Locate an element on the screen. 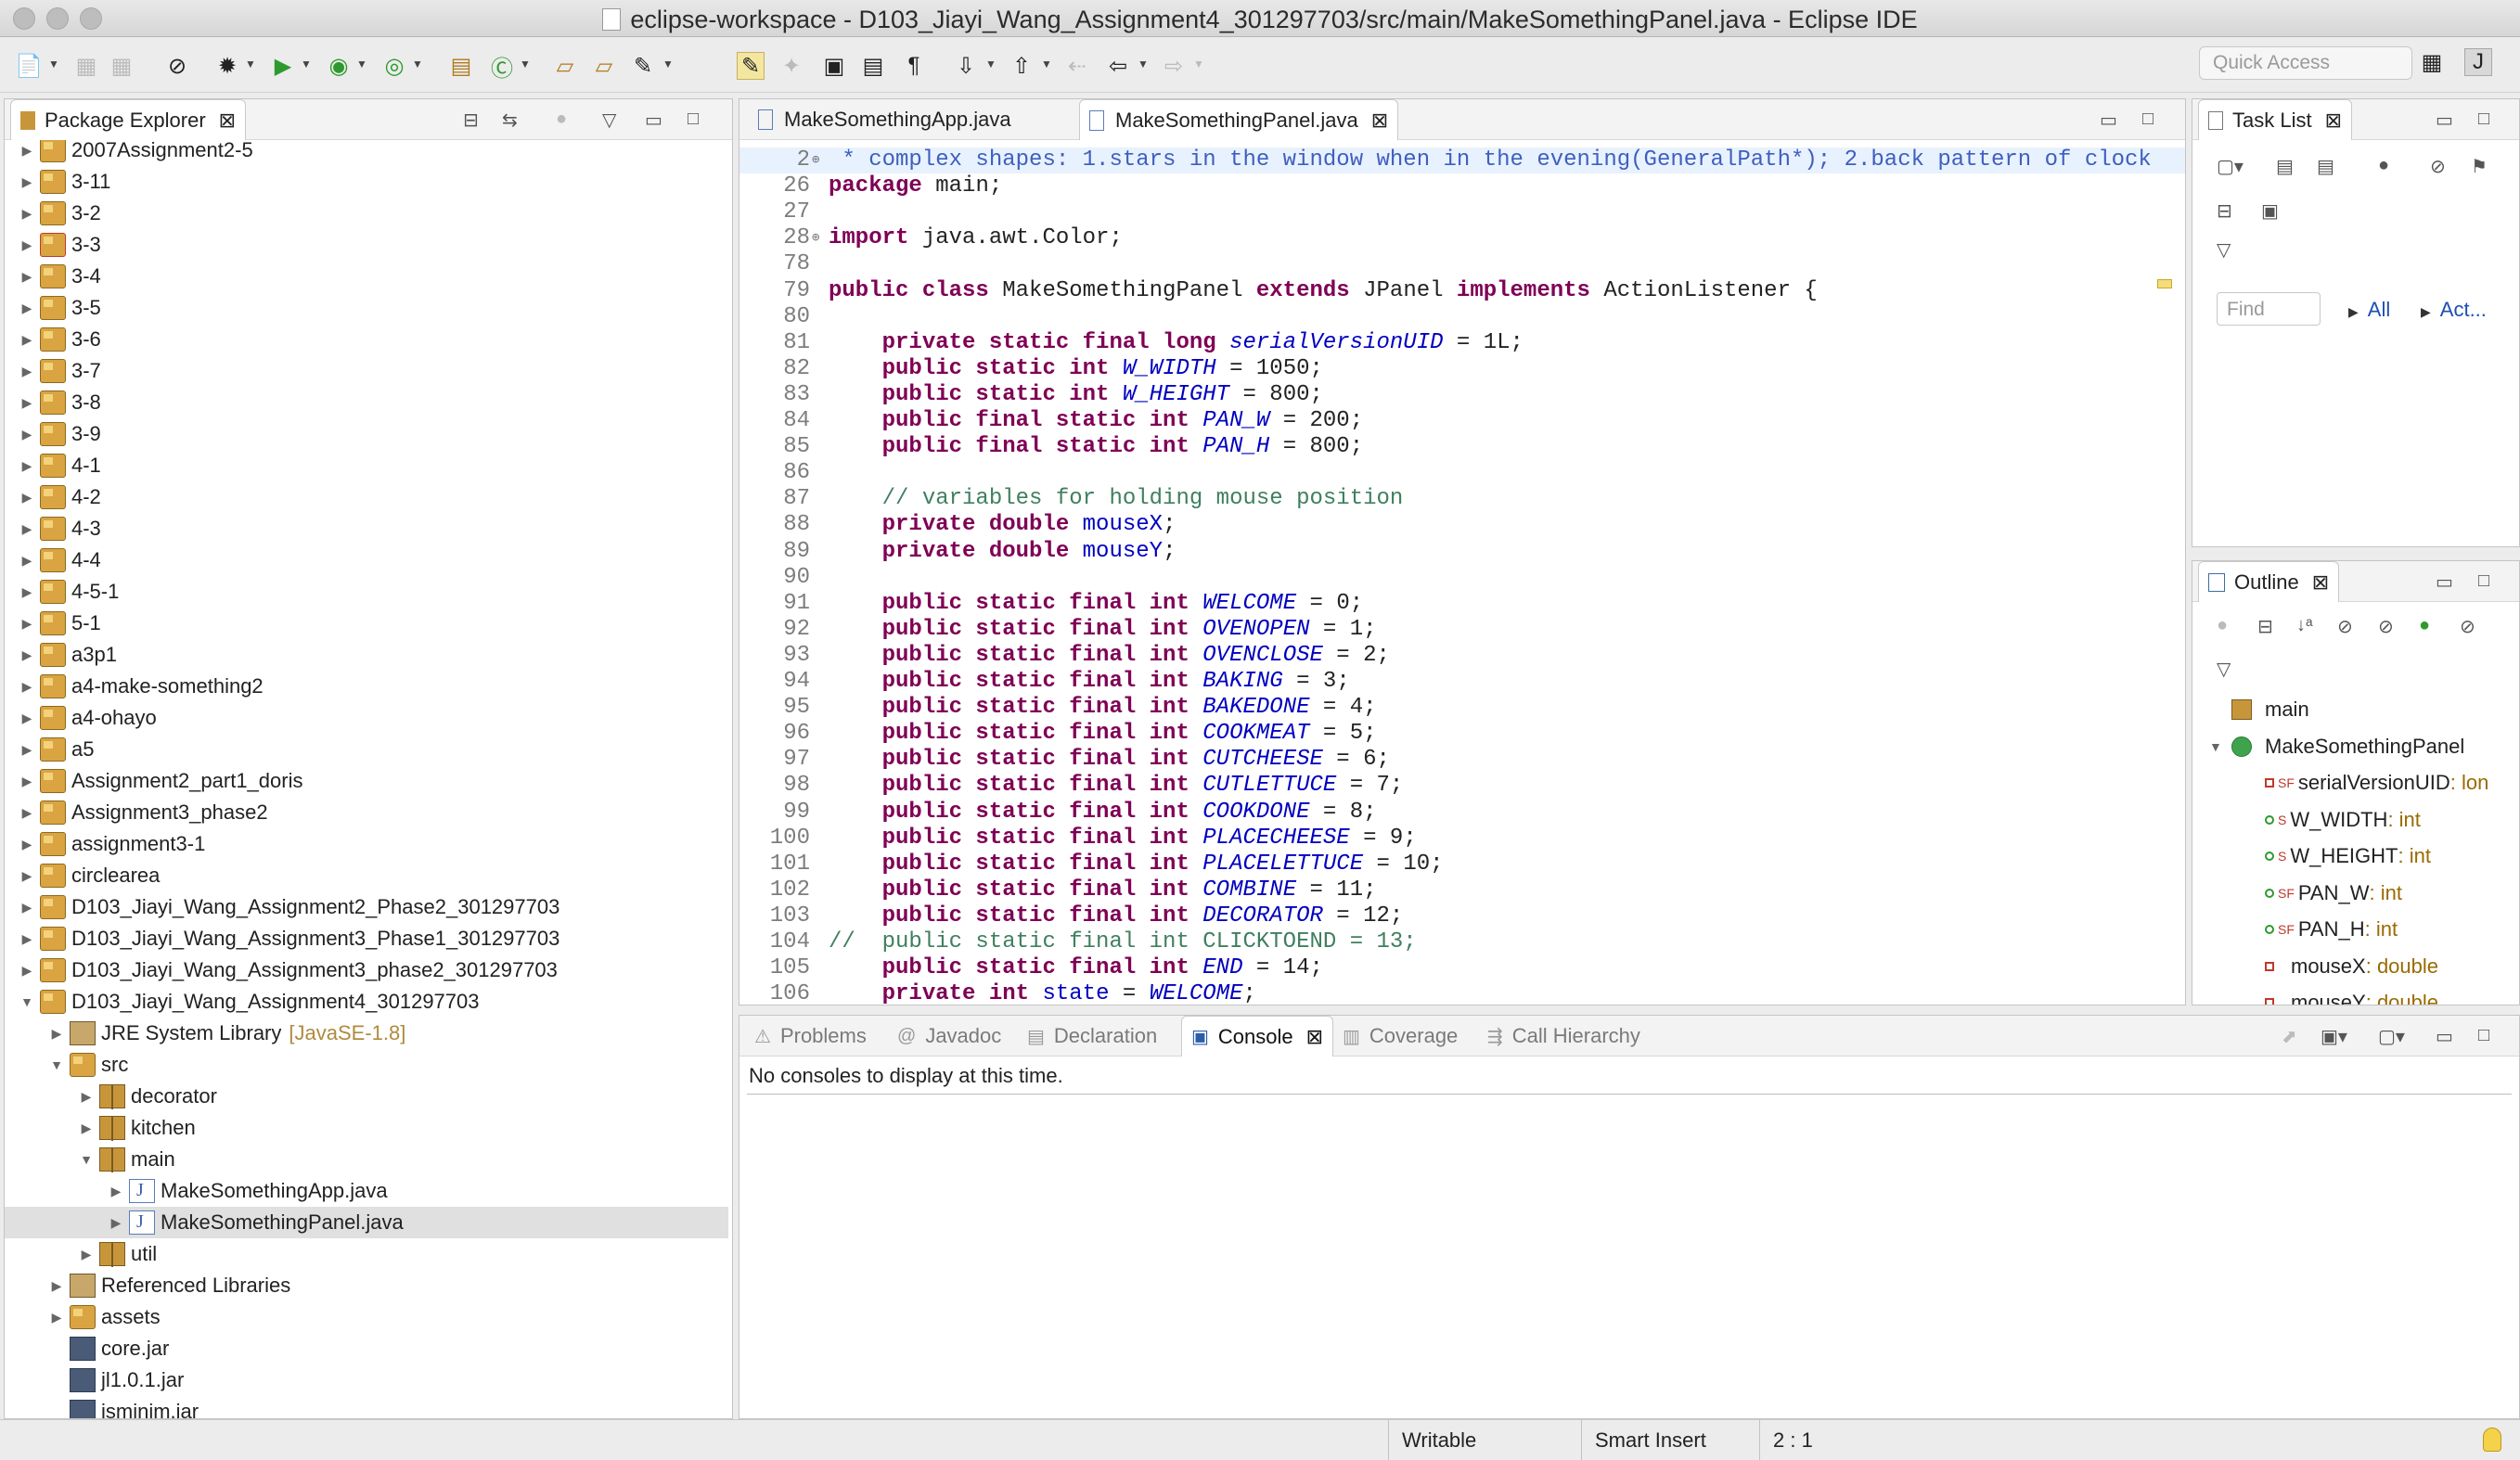  tab-console: ▣ Console ⊠ is located at coordinates (1257, 1036).